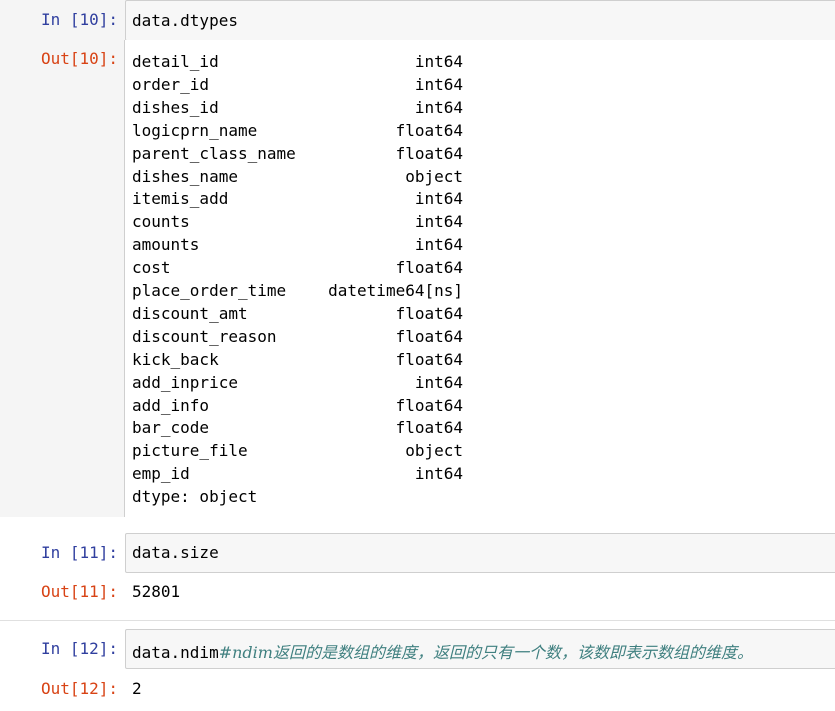 The height and width of the screenshot is (711, 835). Describe the element at coordinates (395, 290) in the screenshot. I see `column-dtype: datetime64[ns]` at that location.